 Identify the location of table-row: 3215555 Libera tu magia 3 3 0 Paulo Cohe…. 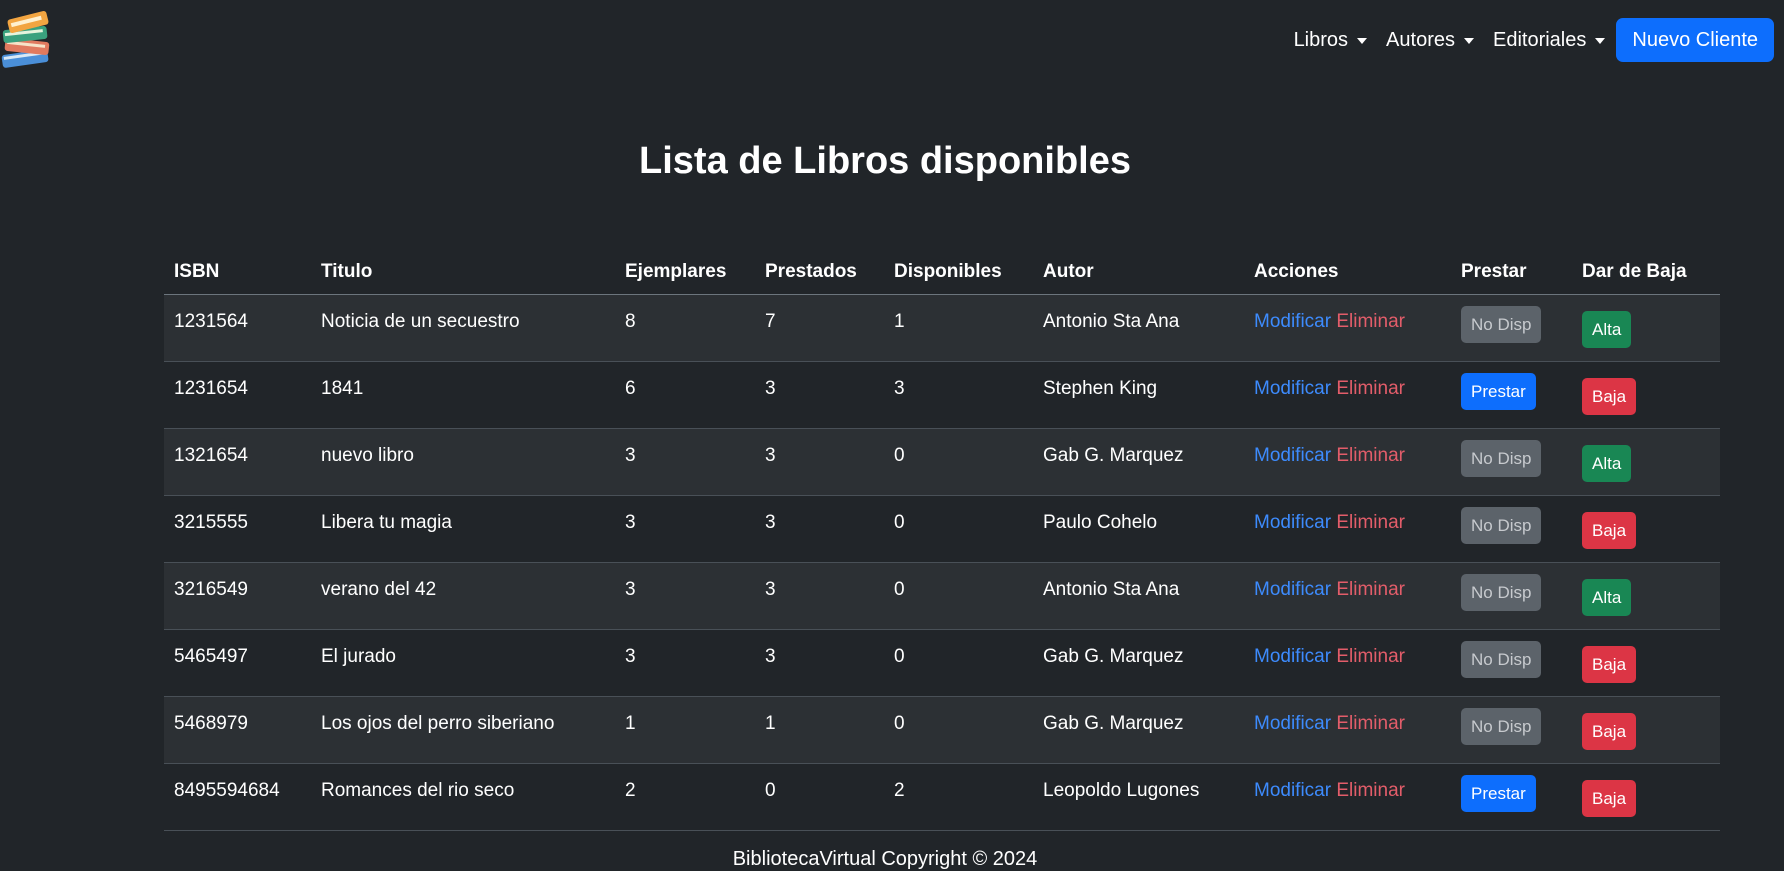
(942, 529).